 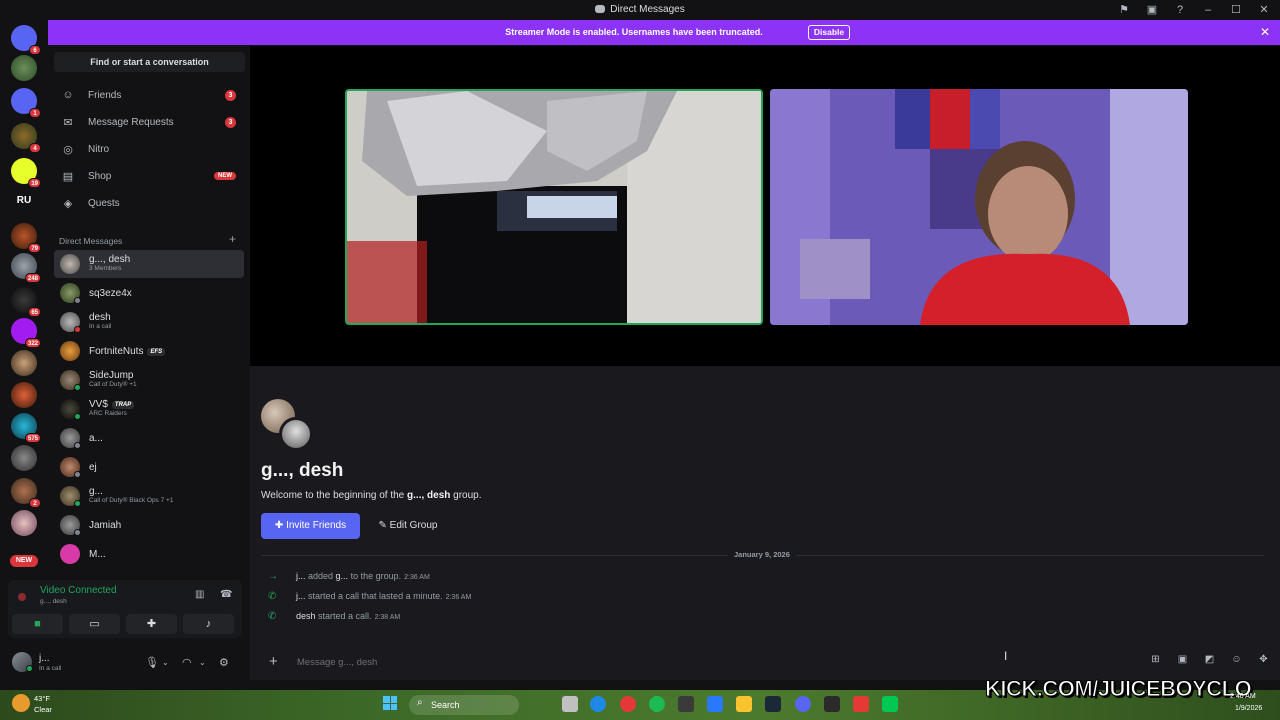 What do you see at coordinates (1236, 659) in the screenshot?
I see `emoji-icon: ☺` at bounding box center [1236, 659].